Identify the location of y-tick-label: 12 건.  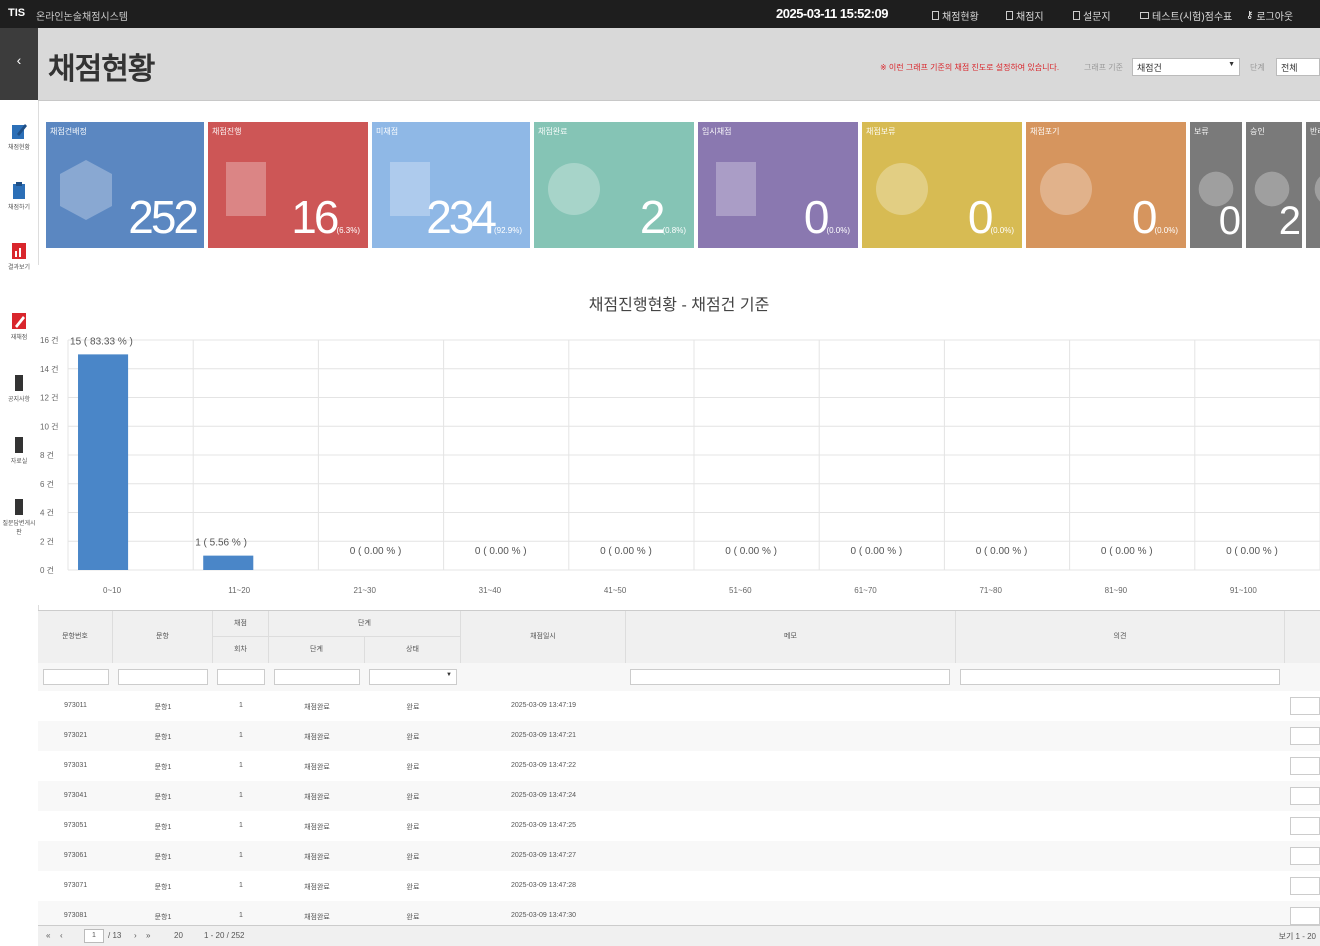
(49, 398).